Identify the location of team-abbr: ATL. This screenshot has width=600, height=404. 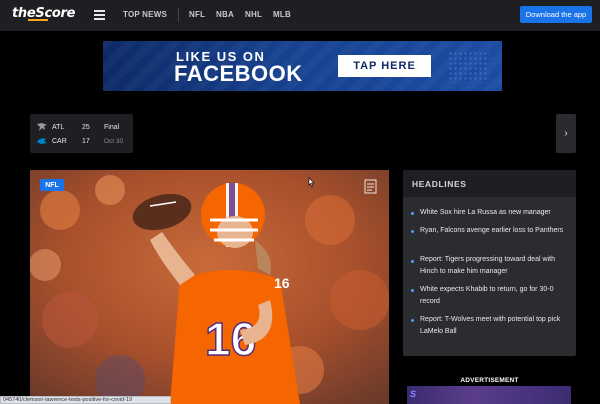
(58, 127).